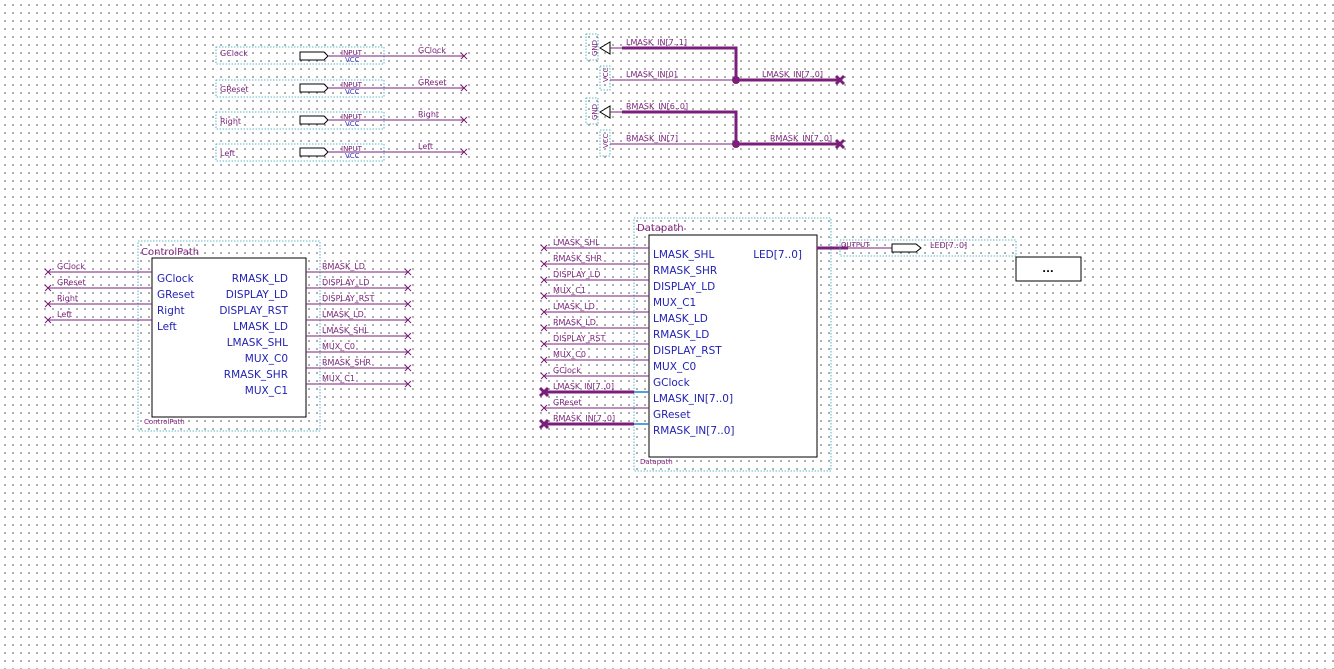  I want to click on wire-label: RMASK_IN[7..0], so click(584, 418).